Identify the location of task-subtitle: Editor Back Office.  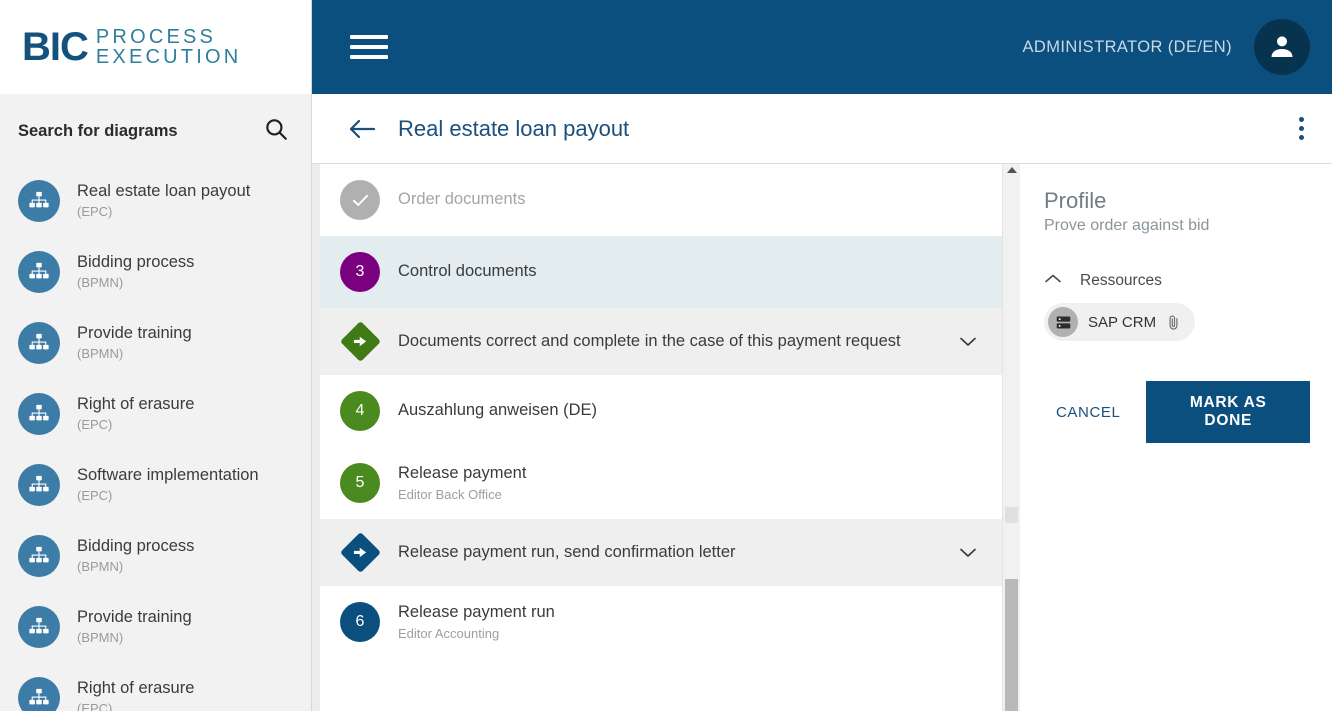
(450, 494).